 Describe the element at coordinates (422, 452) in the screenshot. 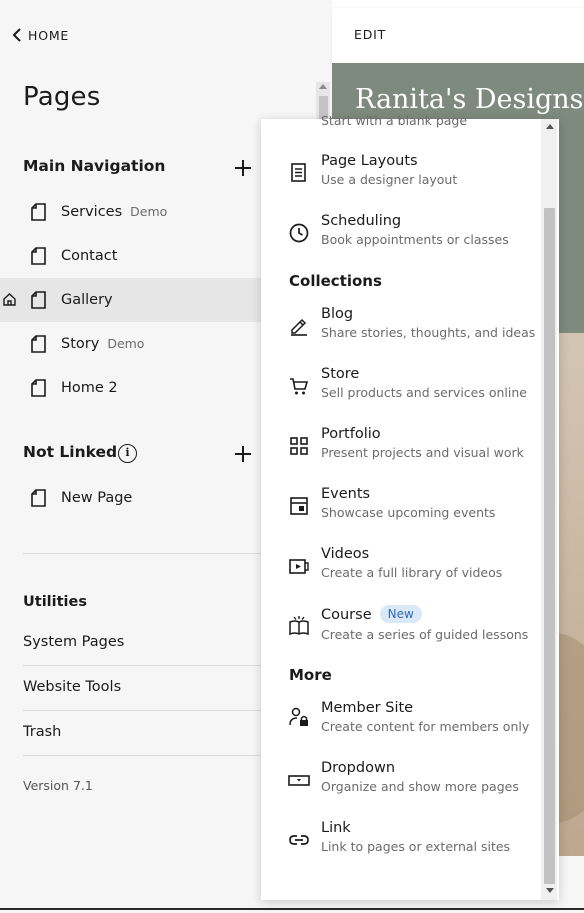

I see `menu-item-description: Present projects and visual work` at that location.